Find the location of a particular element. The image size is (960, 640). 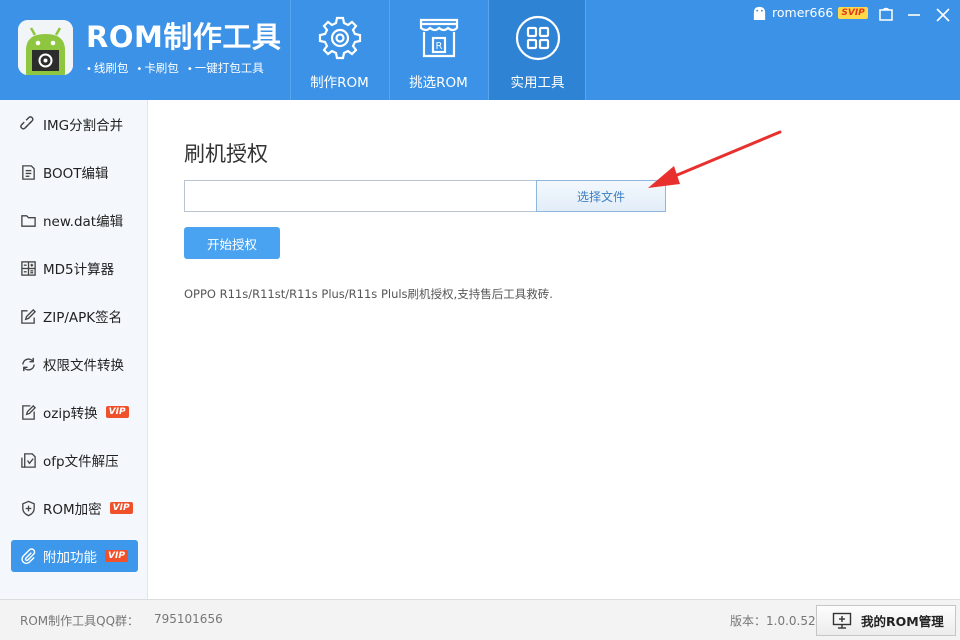

sidebar-item-md5: MD5计算器 is located at coordinates (74, 268).